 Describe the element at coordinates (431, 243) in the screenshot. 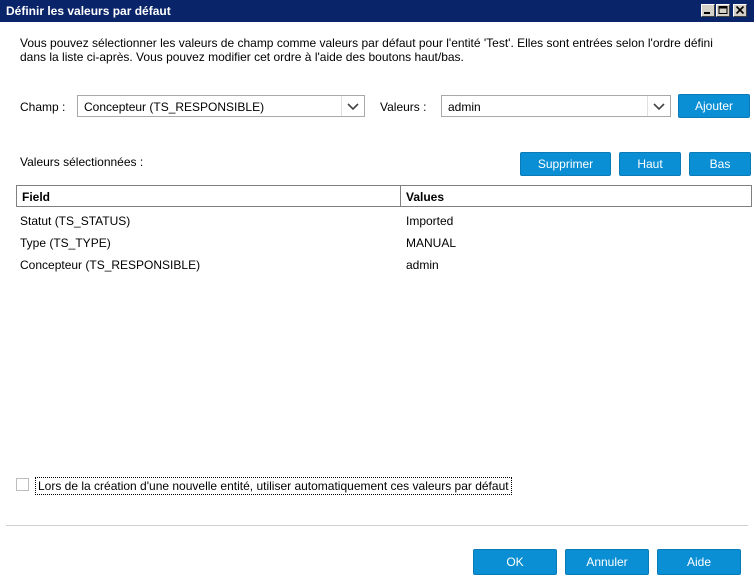

I see `row-value: MANUAL` at that location.